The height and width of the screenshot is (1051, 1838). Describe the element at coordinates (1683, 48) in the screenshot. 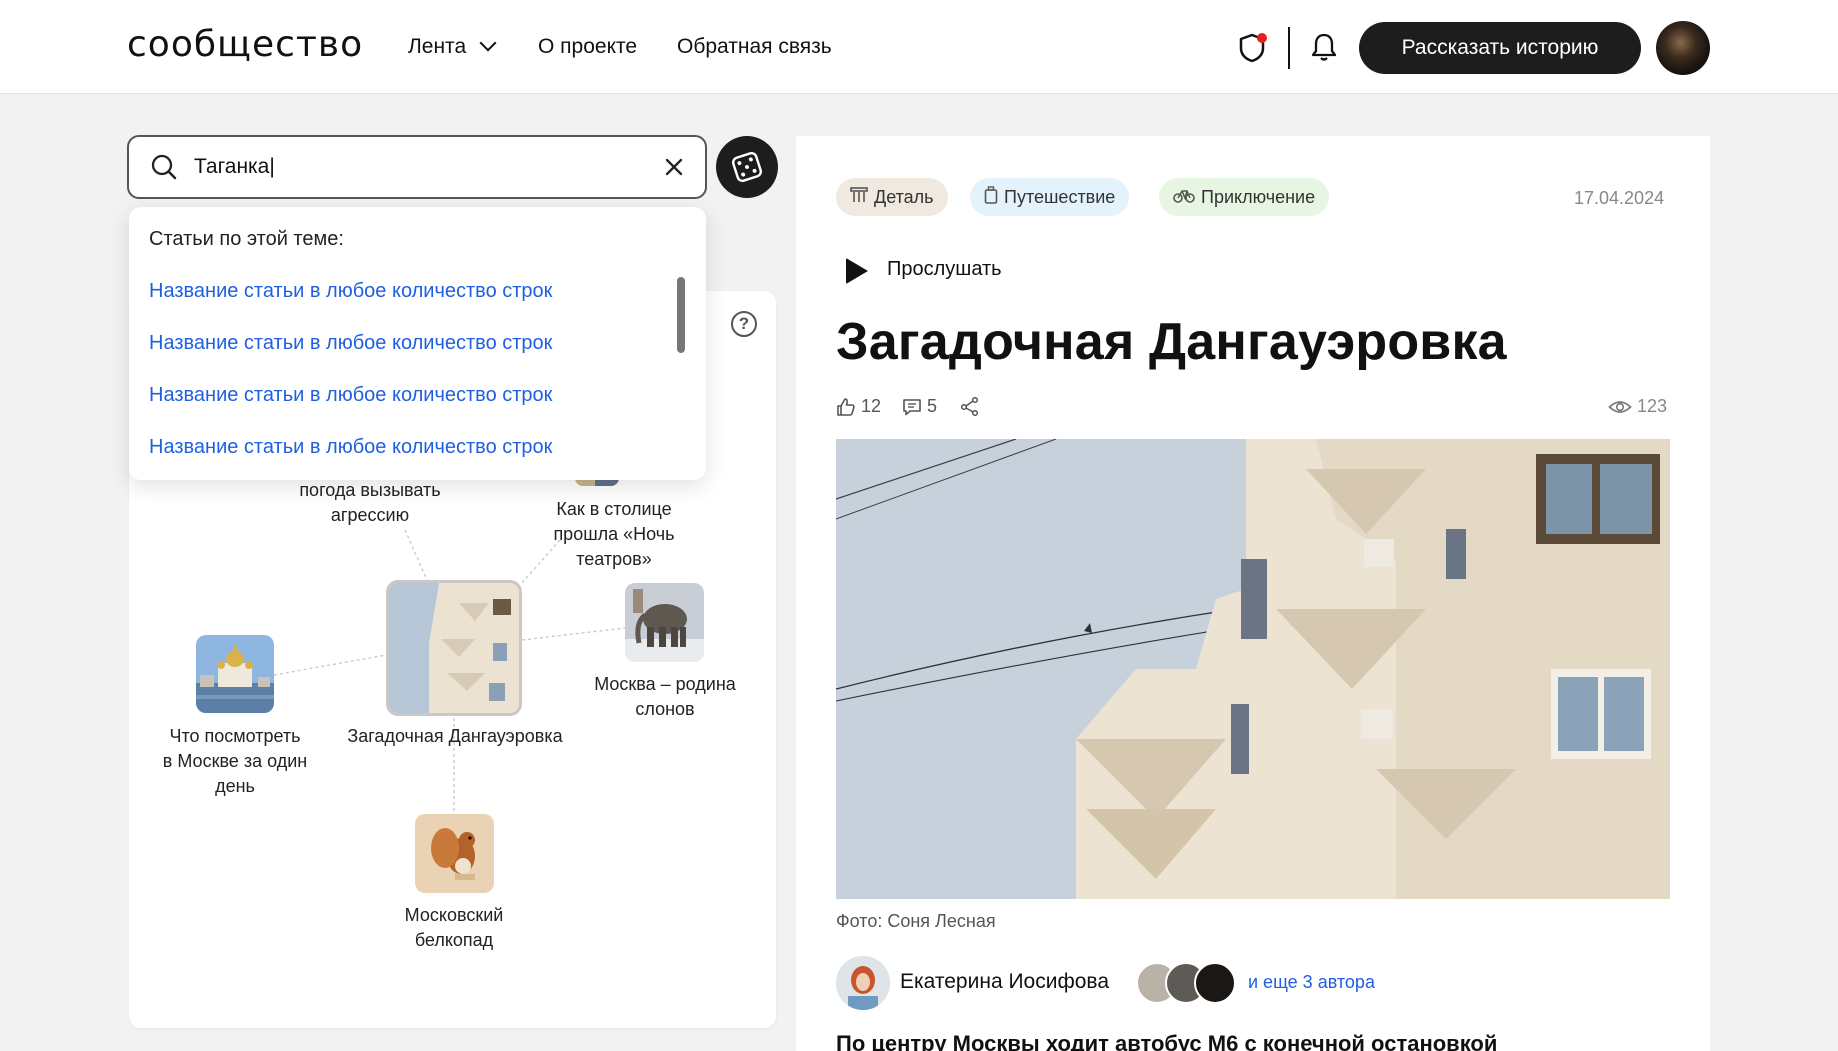

I see `user-avatar` at that location.